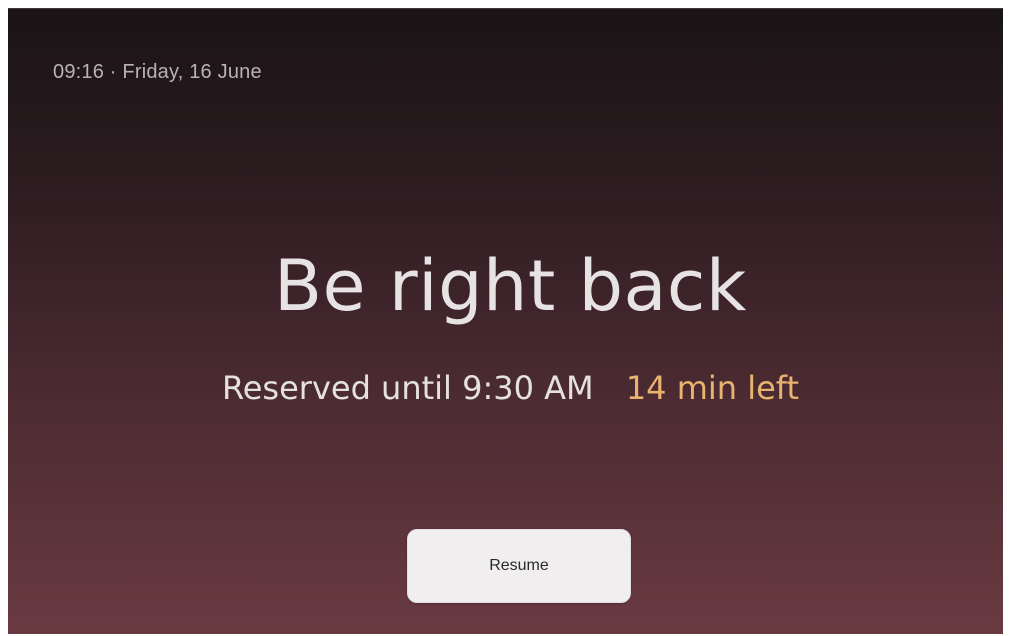 The height and width of the screenshot is (636, 1013). What do you see at coordinates (157, 72) in the screenshot?
I see `status-time-date: 09:16 · Friday, 16 June` at bounding box center [157, 72].